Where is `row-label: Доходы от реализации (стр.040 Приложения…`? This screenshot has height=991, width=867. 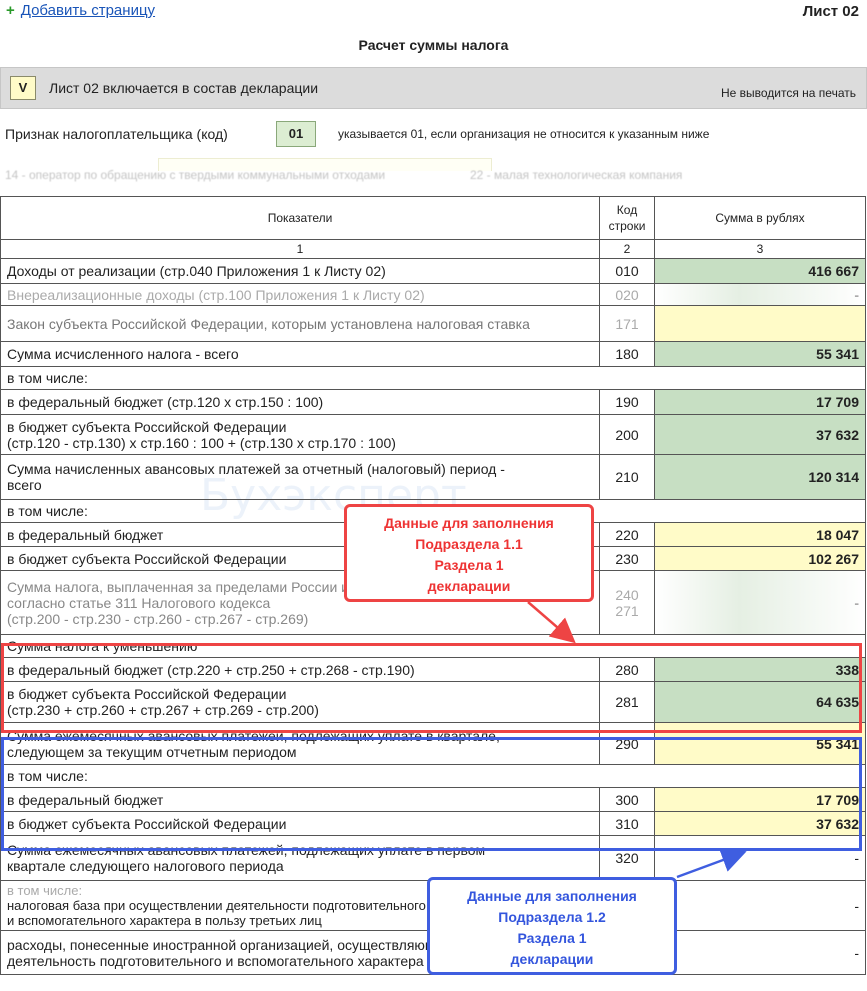 row-label: Доходы от реализации (стр.040 Приложения… is located at coordinates (300, 271).